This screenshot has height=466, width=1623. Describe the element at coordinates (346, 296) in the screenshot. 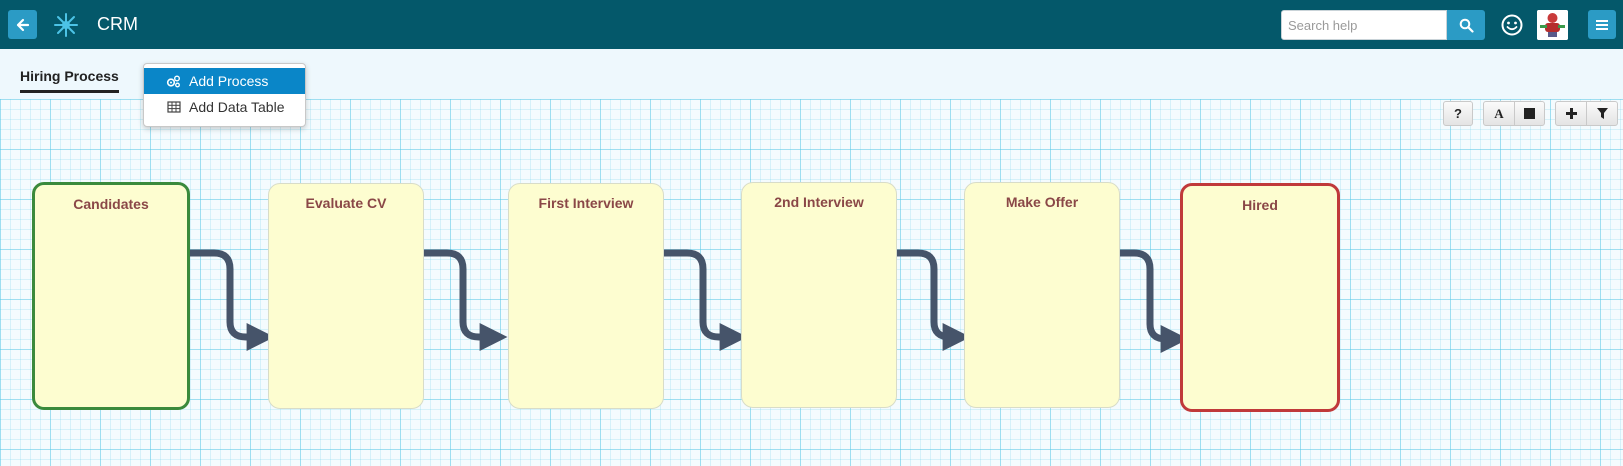

I see `process-node-evaluate-cv: Evaluate CV` at that location.